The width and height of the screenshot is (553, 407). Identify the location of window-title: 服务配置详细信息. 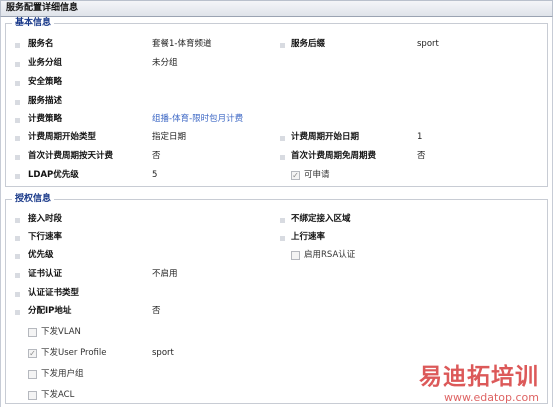
(276, 8).